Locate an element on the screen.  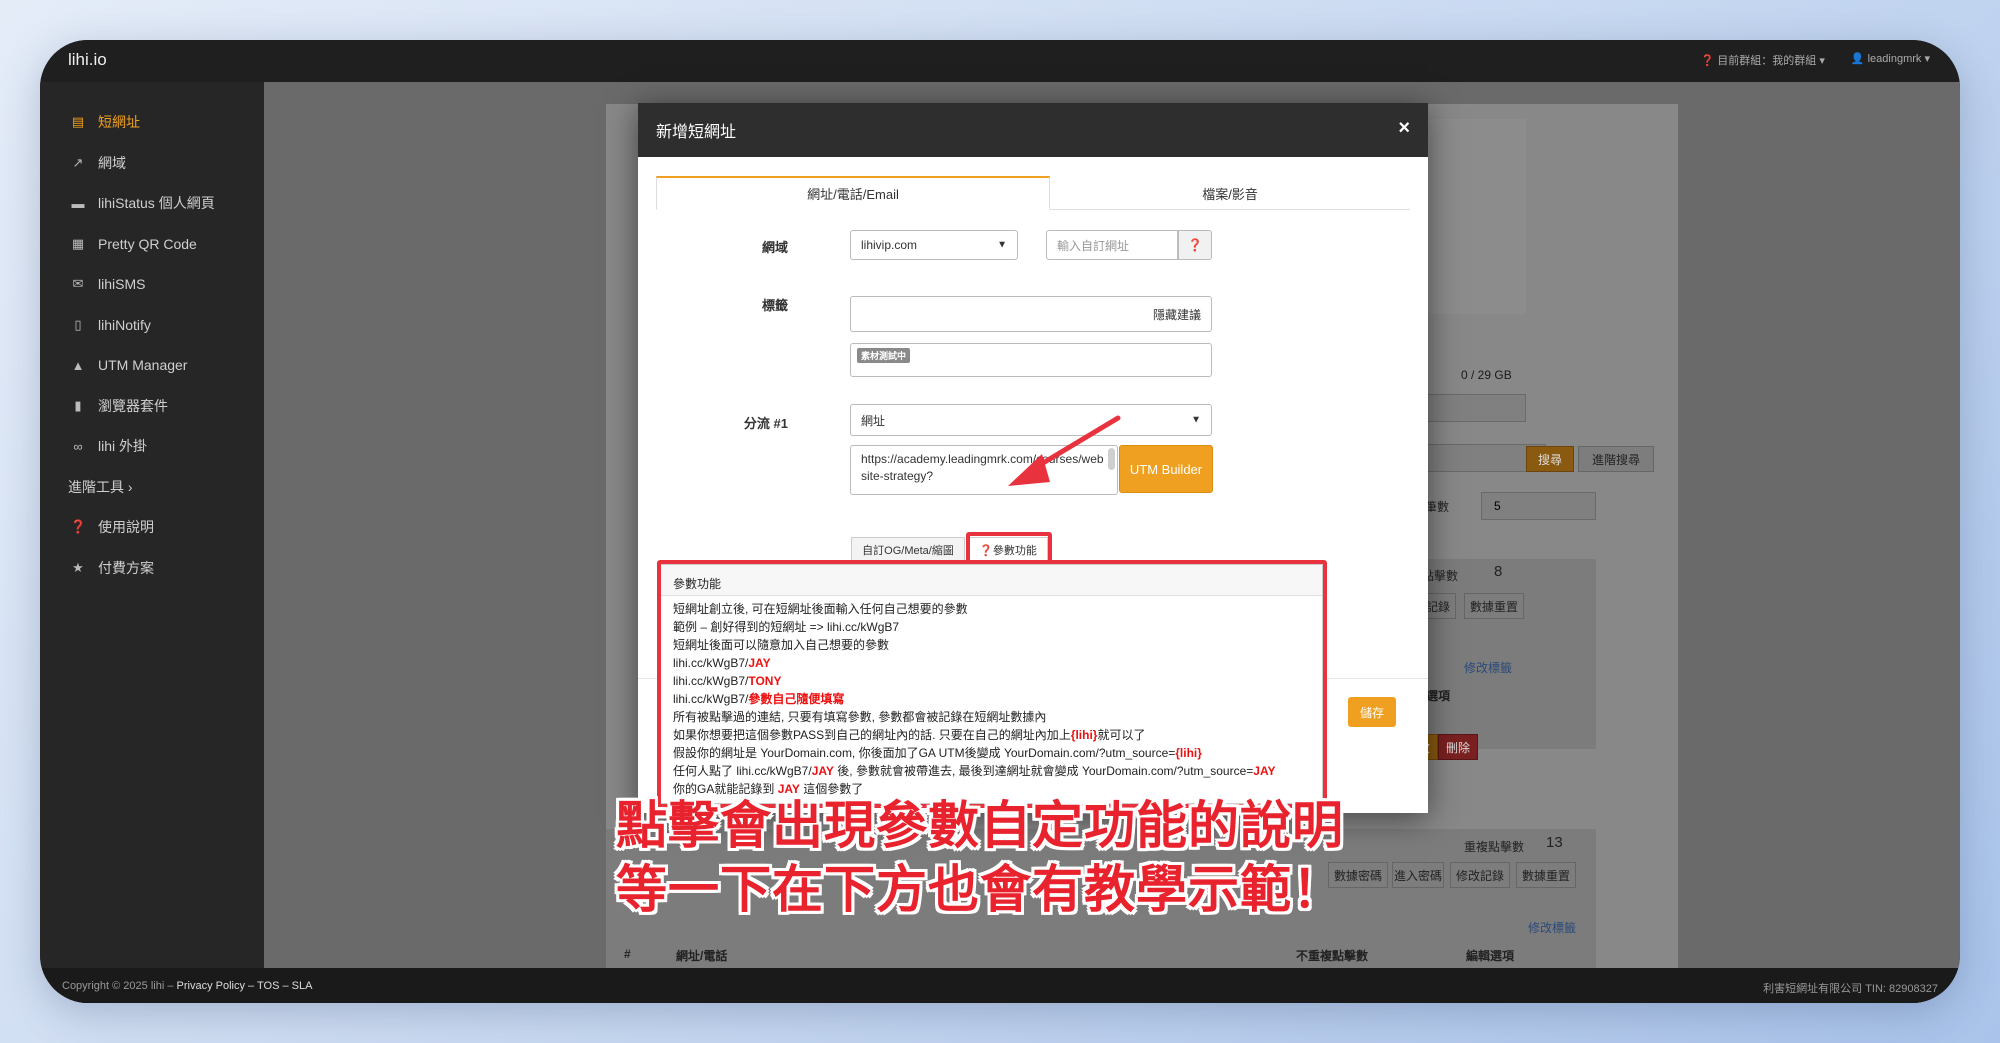
sidebar-item-label: 付費方案 is located at coordinates (126, 567).